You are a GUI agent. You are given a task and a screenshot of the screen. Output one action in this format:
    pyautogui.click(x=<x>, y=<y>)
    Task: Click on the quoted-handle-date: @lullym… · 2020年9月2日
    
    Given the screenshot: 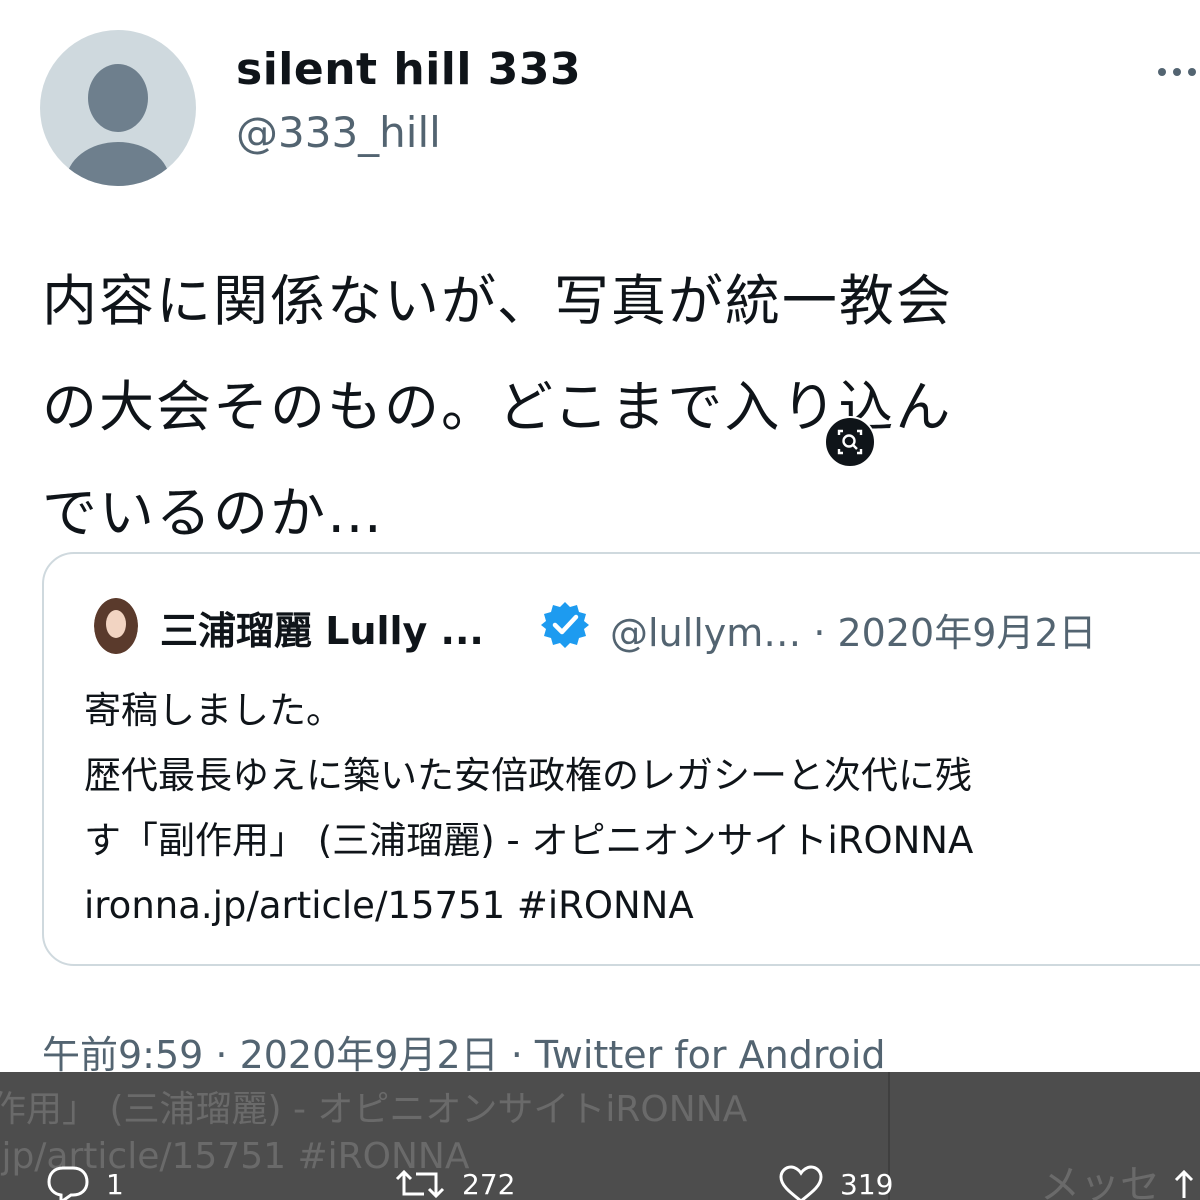 What is the action you would take?
    pyautogui.click(x=853, y=633)
    